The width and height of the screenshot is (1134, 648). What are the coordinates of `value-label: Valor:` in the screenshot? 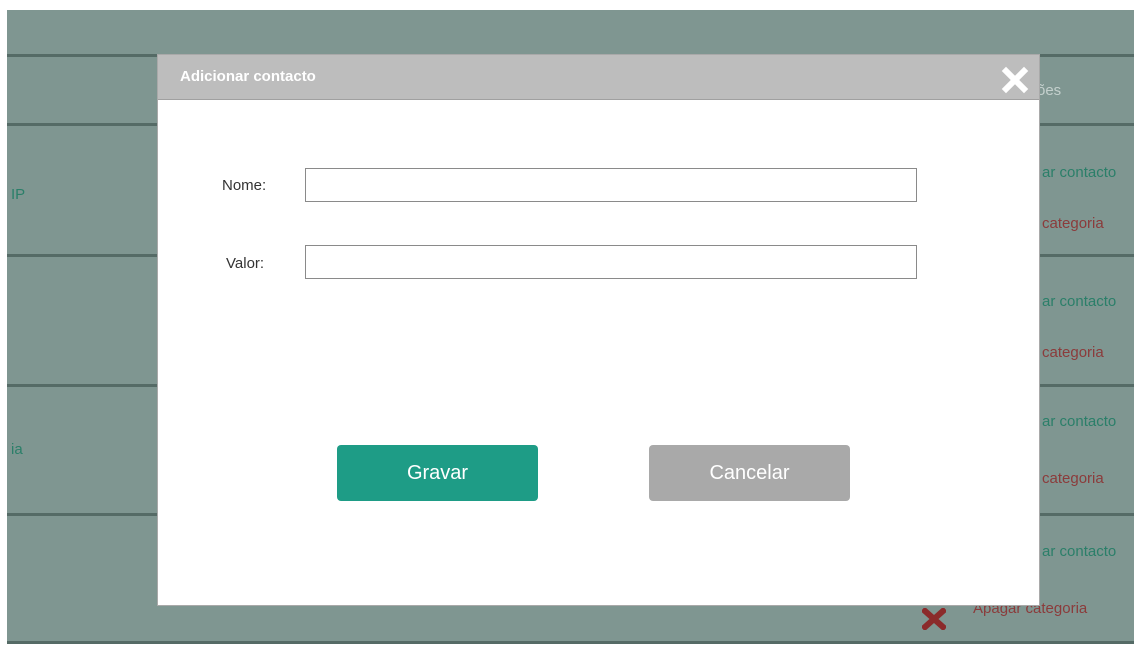 It's located at (245, 263).